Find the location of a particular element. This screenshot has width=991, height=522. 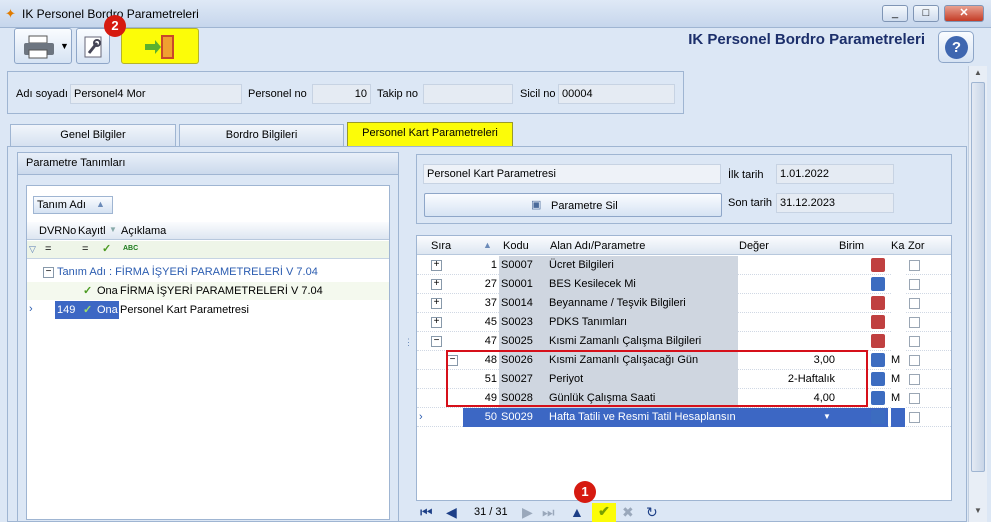

parameter-name-field: Personel Kart Parametresi is located at coordinates (572, 174).